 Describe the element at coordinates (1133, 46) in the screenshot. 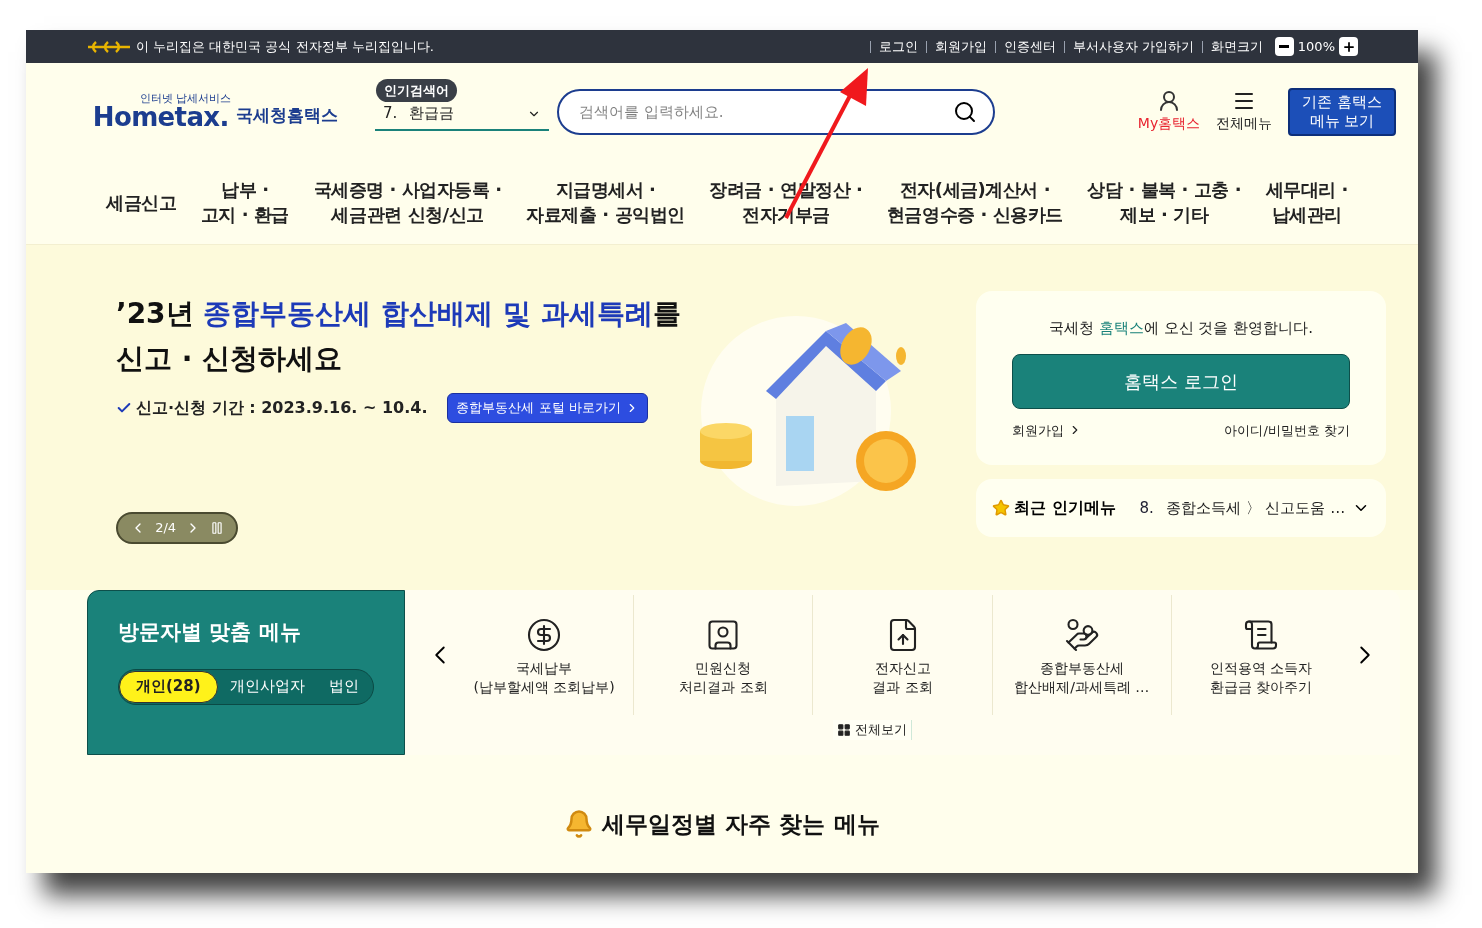

I see `top-link: 부서사용자 가입하기` at that location.